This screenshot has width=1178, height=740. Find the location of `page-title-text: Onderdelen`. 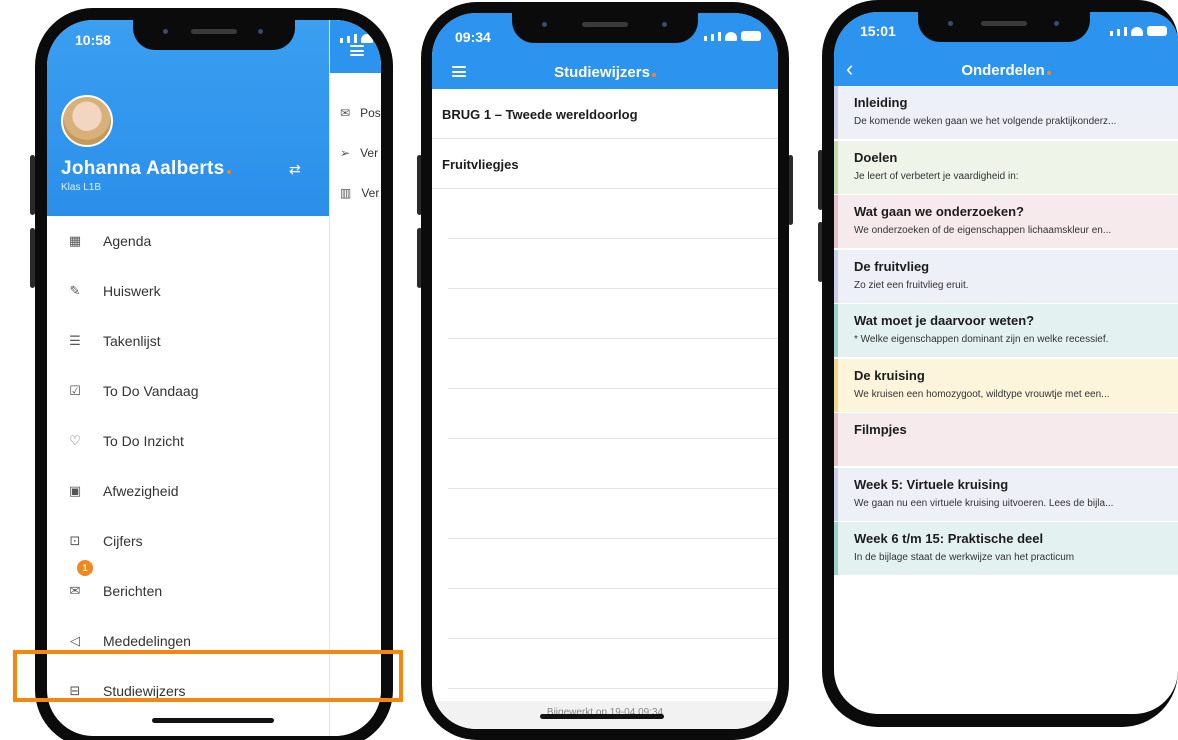

page-title-text: Onderdelen is located at coordinates (1003, 70).